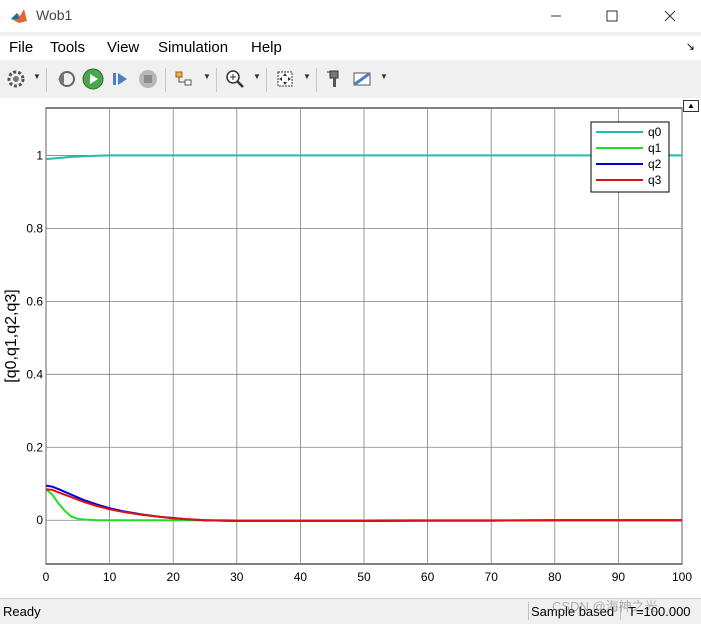 This screenshot has width=701, height=624. I want to click on close-button, so click(670, 16).